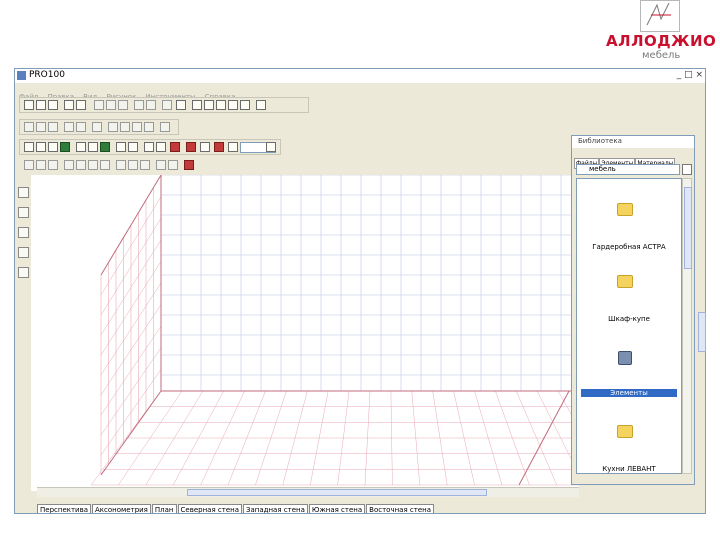 Image resolution: width=720 pixels, height=540 pixels. What do you see at coordinates (630, 233) in the screenshot?
I see `list-item: Гардеробная АСТРА` at bounding box center [630, 233].